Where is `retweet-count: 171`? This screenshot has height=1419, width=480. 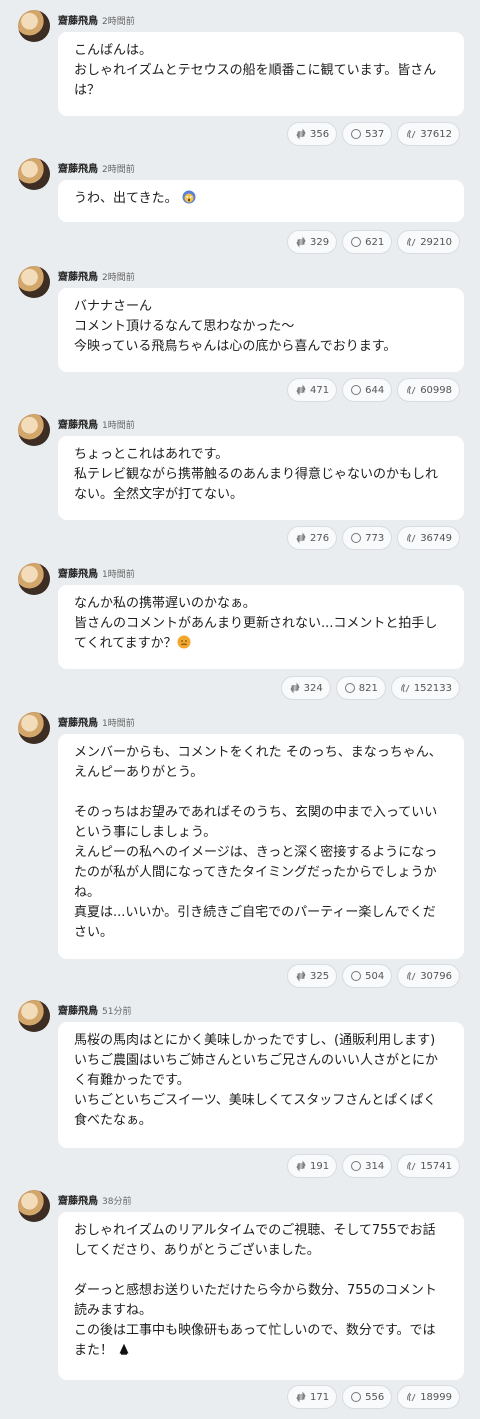
retweet-count: 171 is located at coordinates (320, 1397).